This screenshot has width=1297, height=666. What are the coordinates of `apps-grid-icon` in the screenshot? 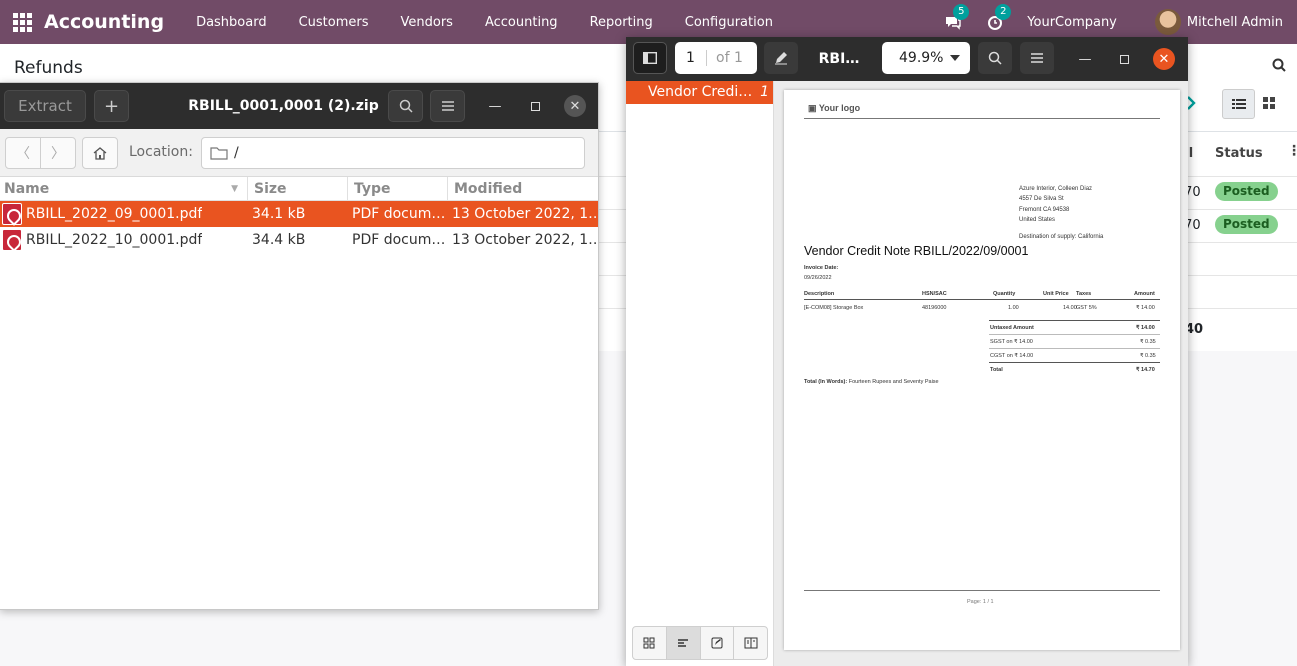 It's located at (22, 22).